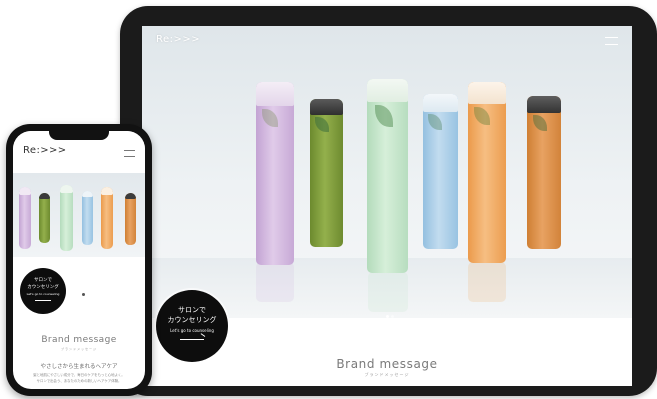 The image size is (657, 399). Describe the element at coordinates (387, 316) in the screenshot. I see `slider-dot-active` at that location.